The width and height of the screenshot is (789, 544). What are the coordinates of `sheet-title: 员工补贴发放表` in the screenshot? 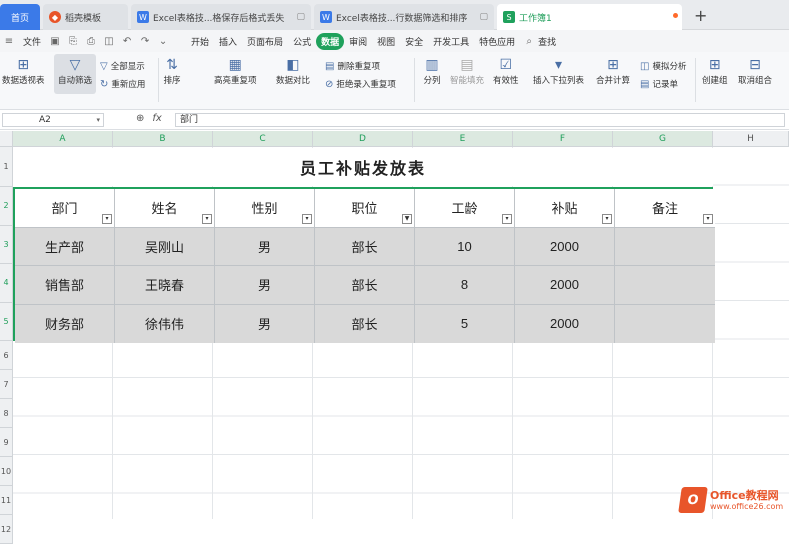 It's located at (363, 167).